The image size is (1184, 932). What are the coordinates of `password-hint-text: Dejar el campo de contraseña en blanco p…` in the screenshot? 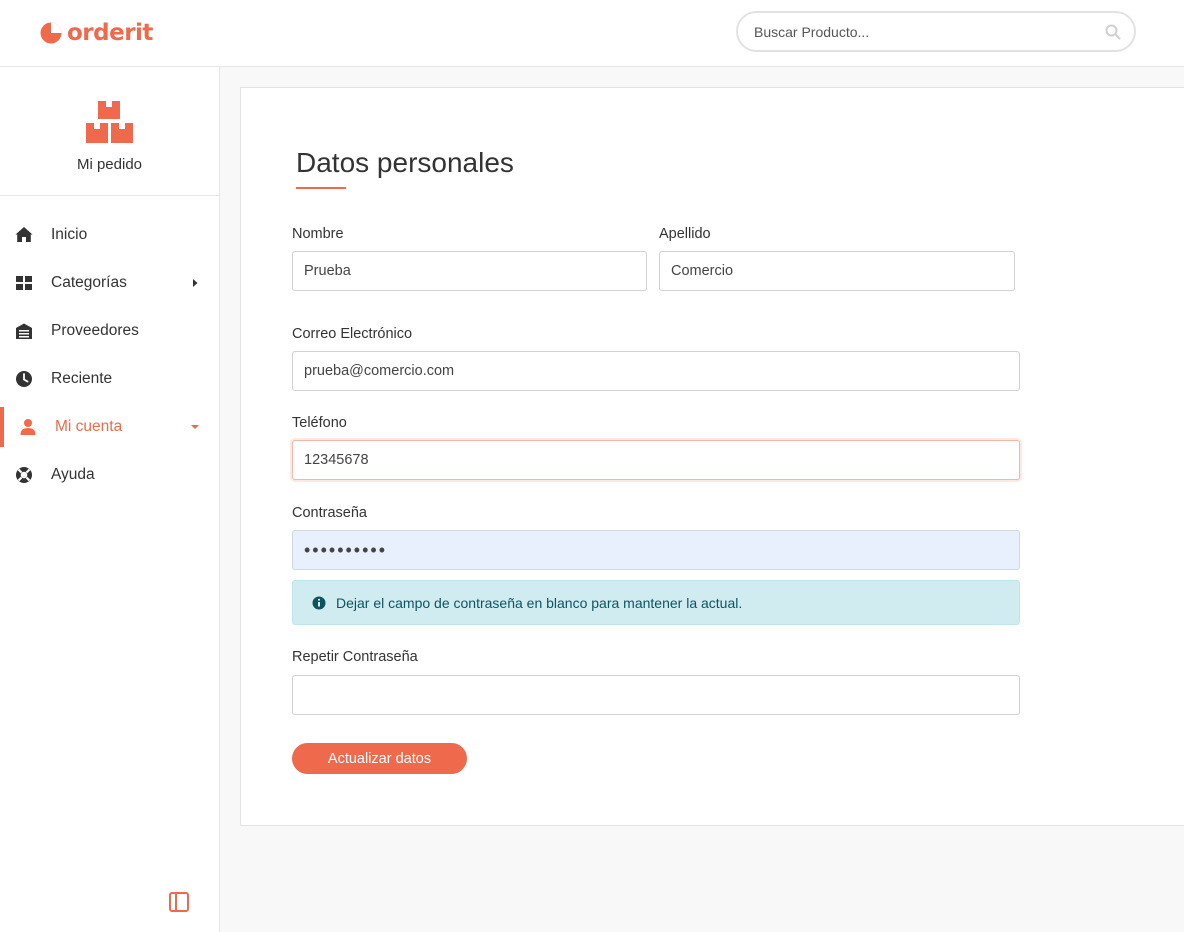 It's located at (539, 603).